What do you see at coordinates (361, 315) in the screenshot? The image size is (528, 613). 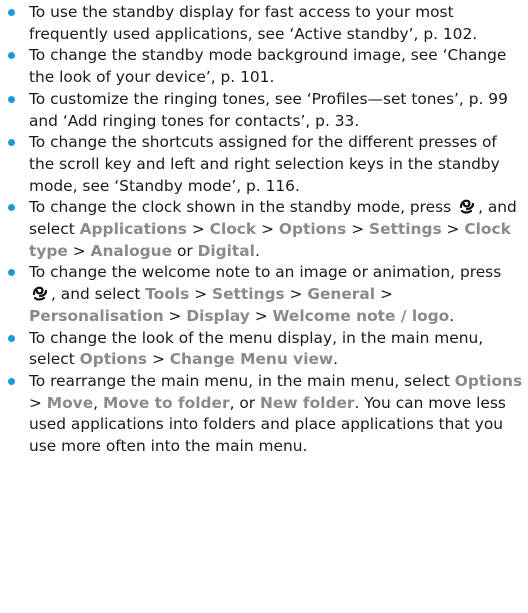 I see `menu-path-keyword: Welcome note / logo` at bounding box center [361, 315].